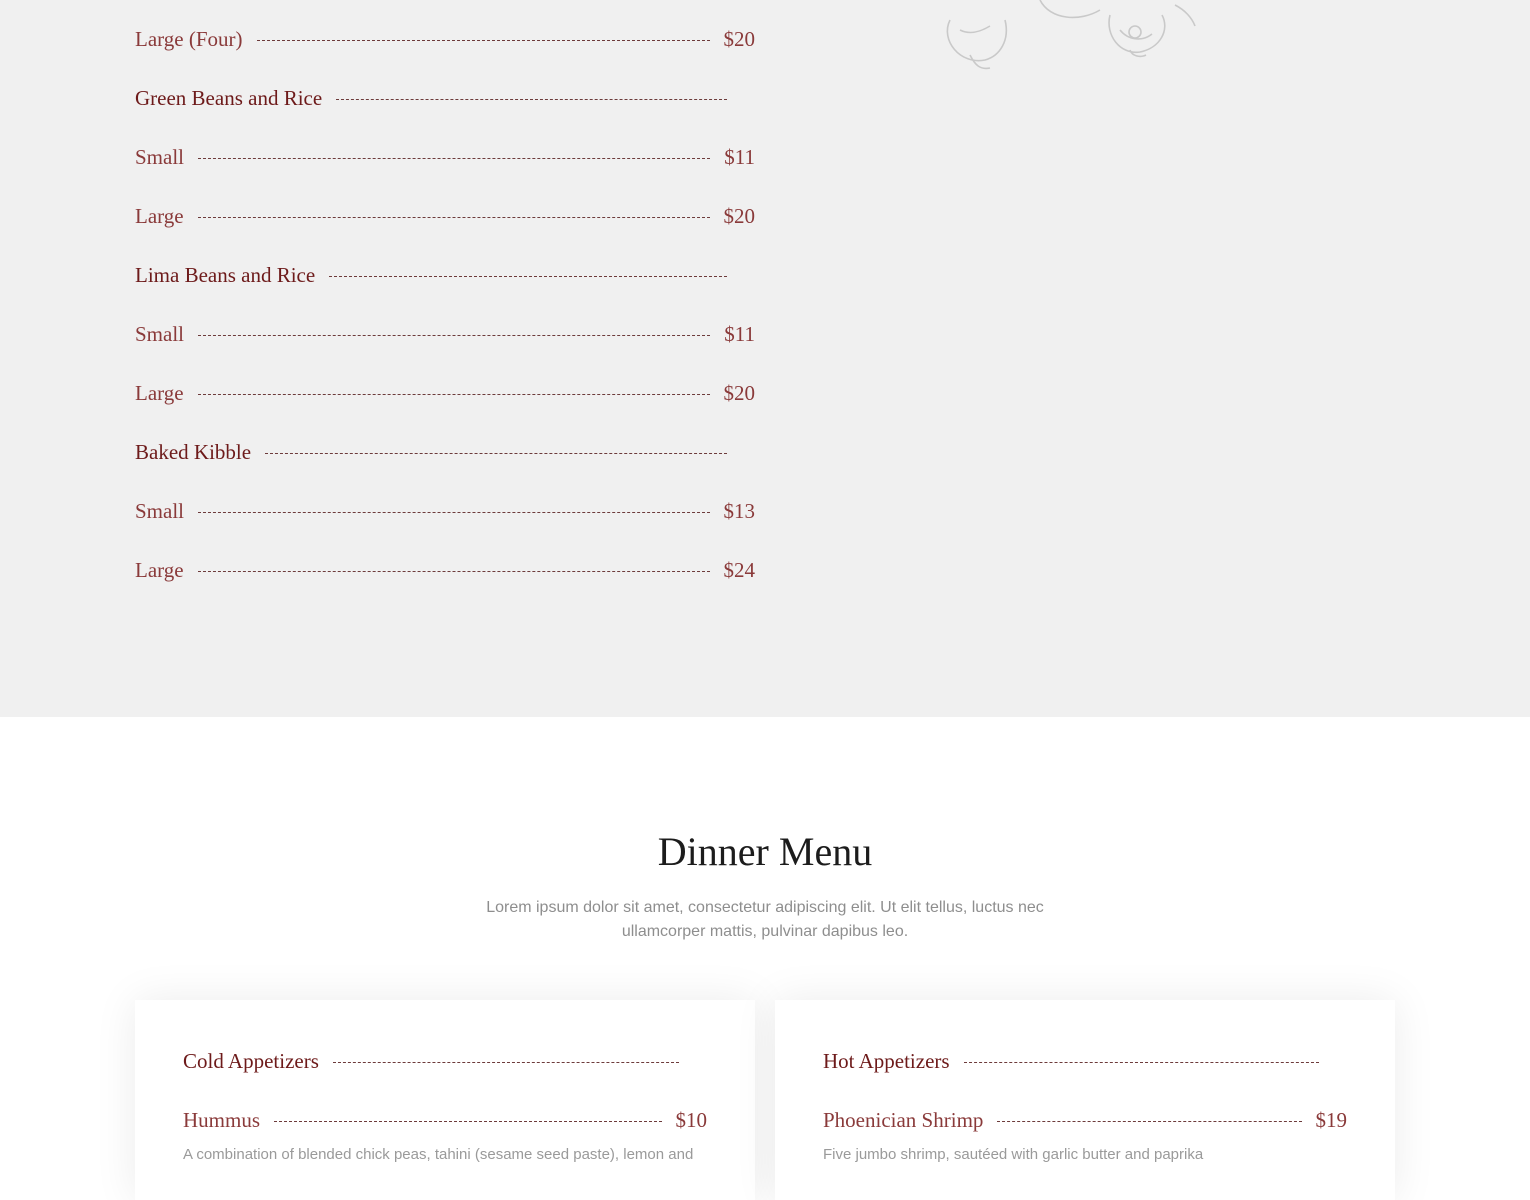 The height and width of the screenshot is (1200, 1530). I want to click on food-sketch-illustration, so click(1071, 35).